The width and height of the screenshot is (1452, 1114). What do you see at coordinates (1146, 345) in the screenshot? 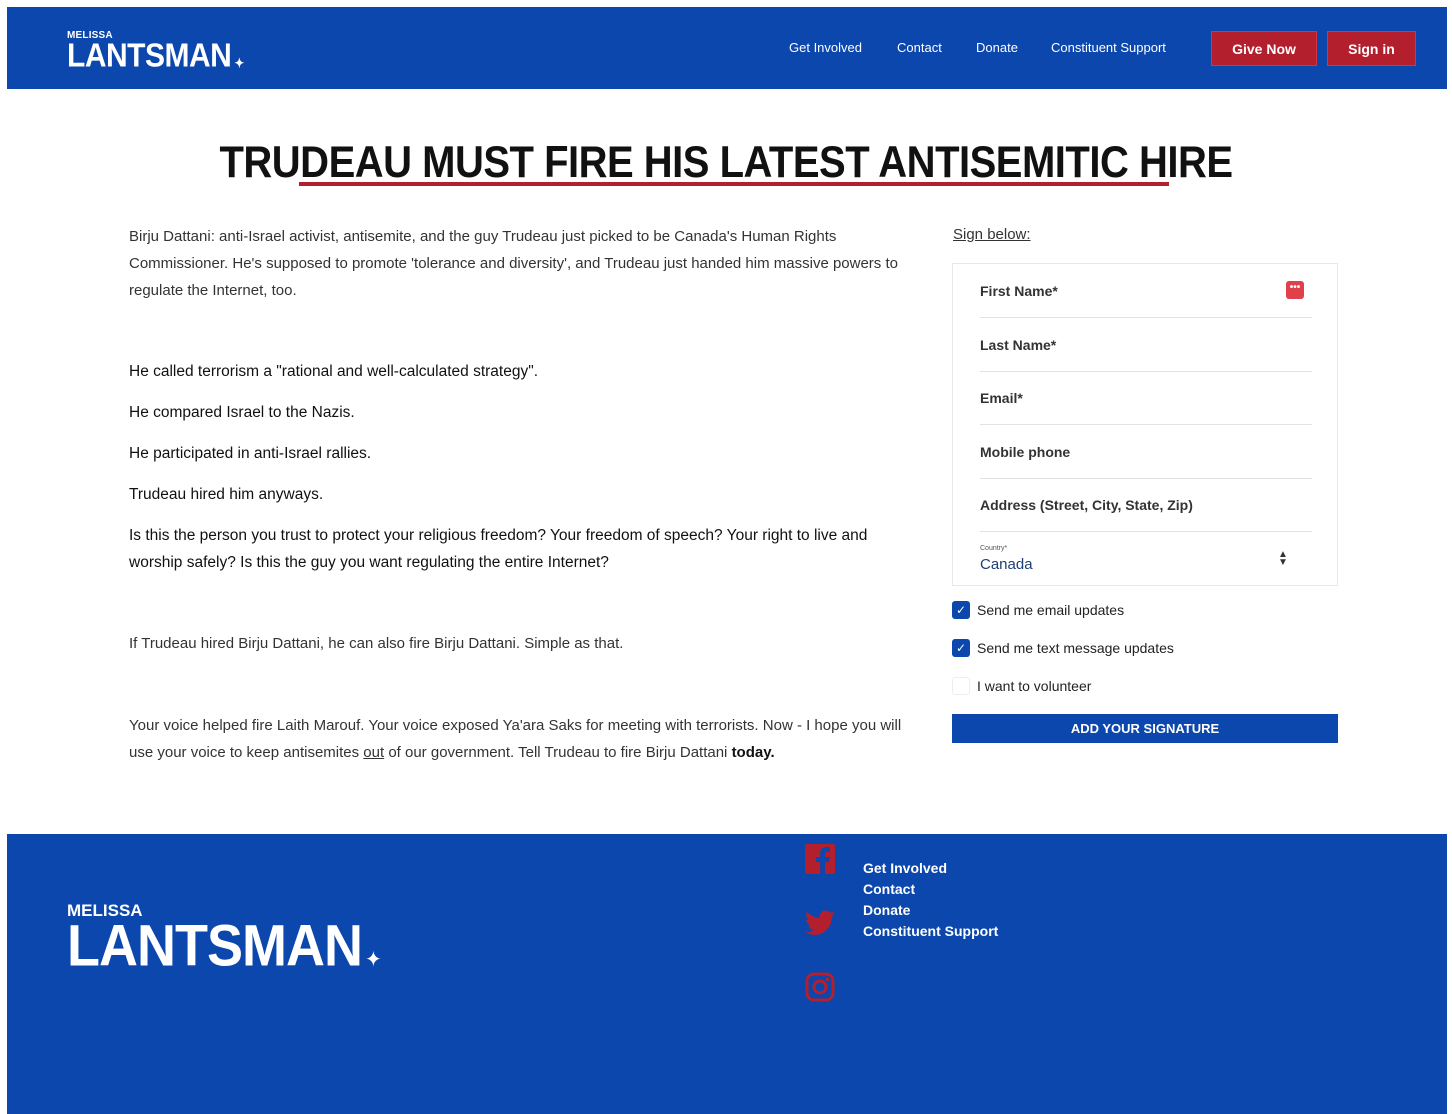
I see `last-name-field: Last Name*` at bounding box center [1146, 345].